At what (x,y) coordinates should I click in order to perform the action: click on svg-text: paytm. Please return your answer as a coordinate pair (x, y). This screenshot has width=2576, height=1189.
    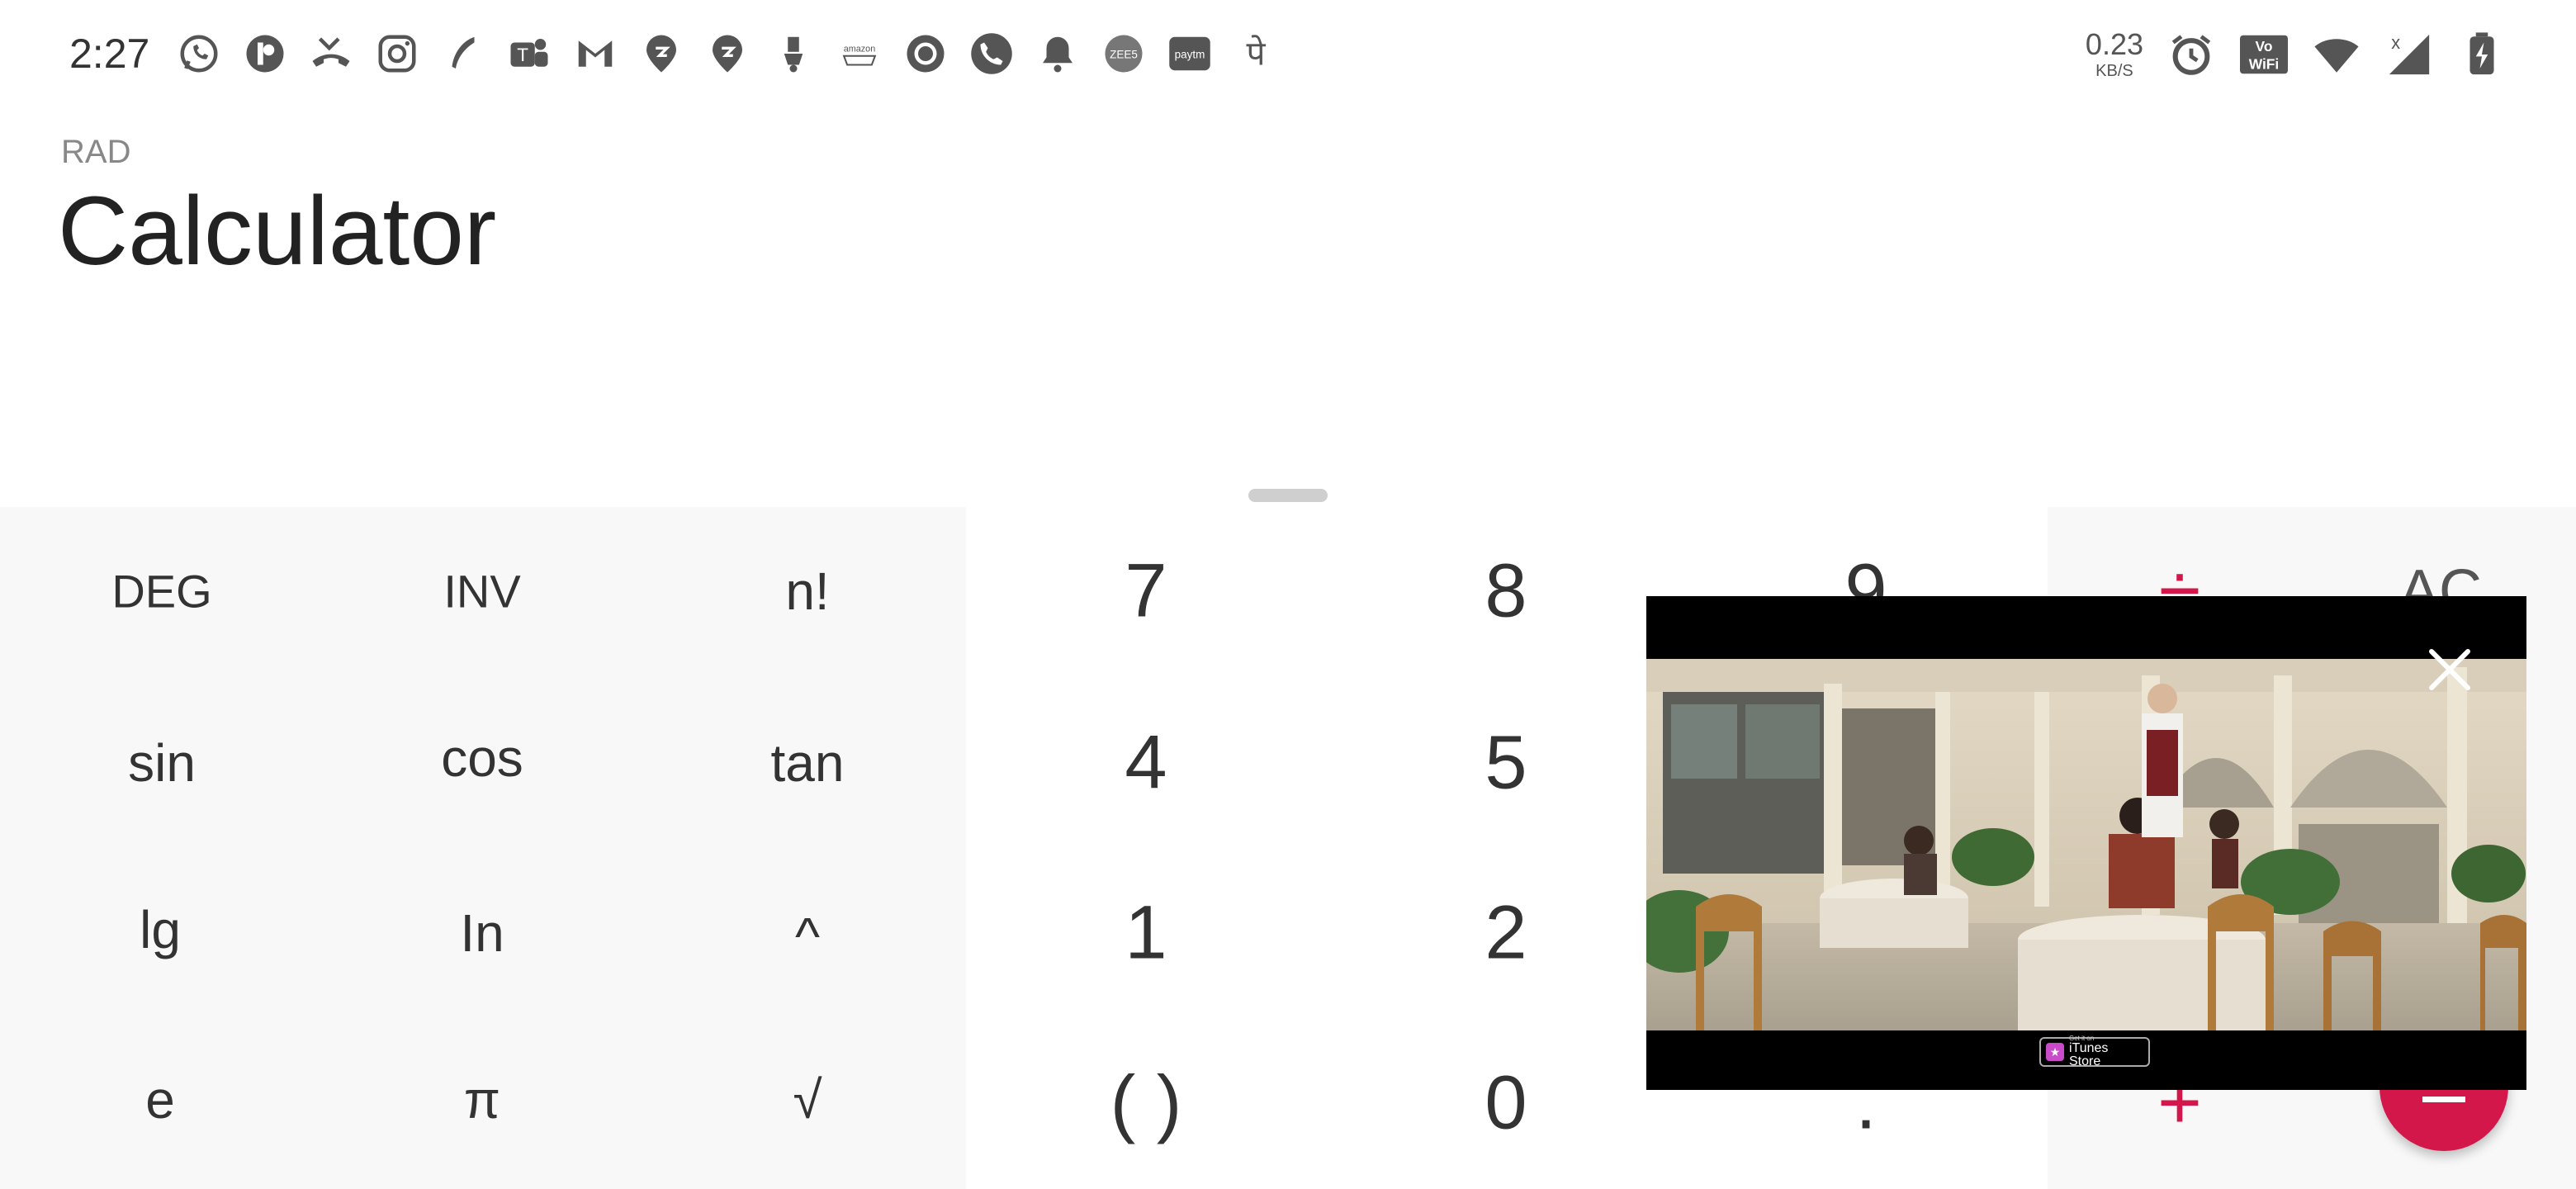
    Looking at the image, I should click on (1190, 55).